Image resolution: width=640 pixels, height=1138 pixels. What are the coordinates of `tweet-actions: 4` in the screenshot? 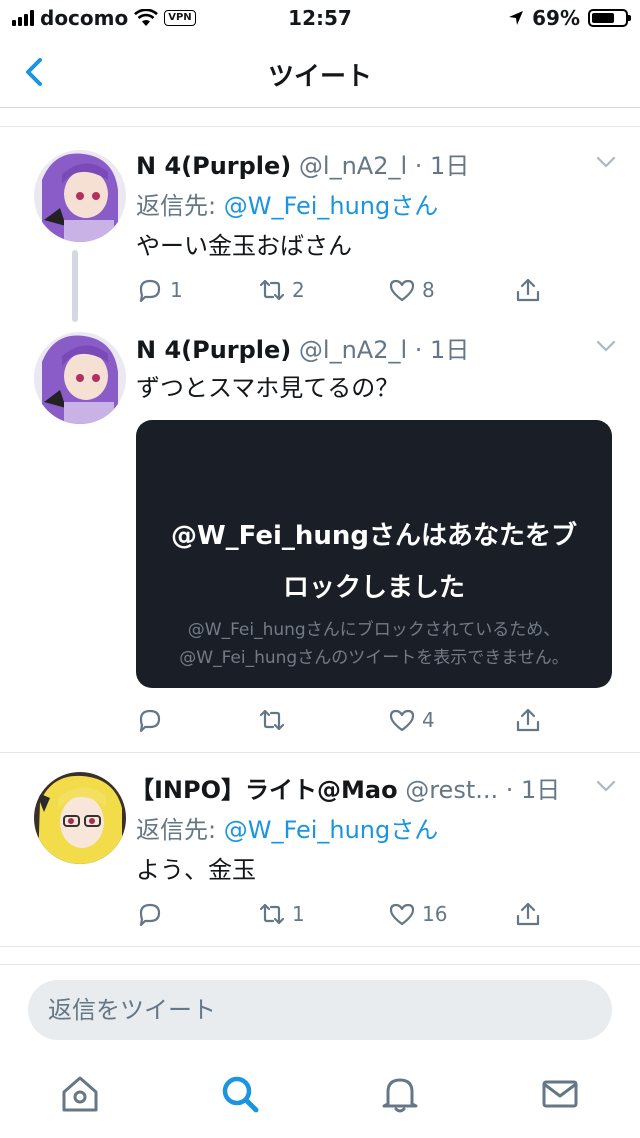 It's located at (346, 723).